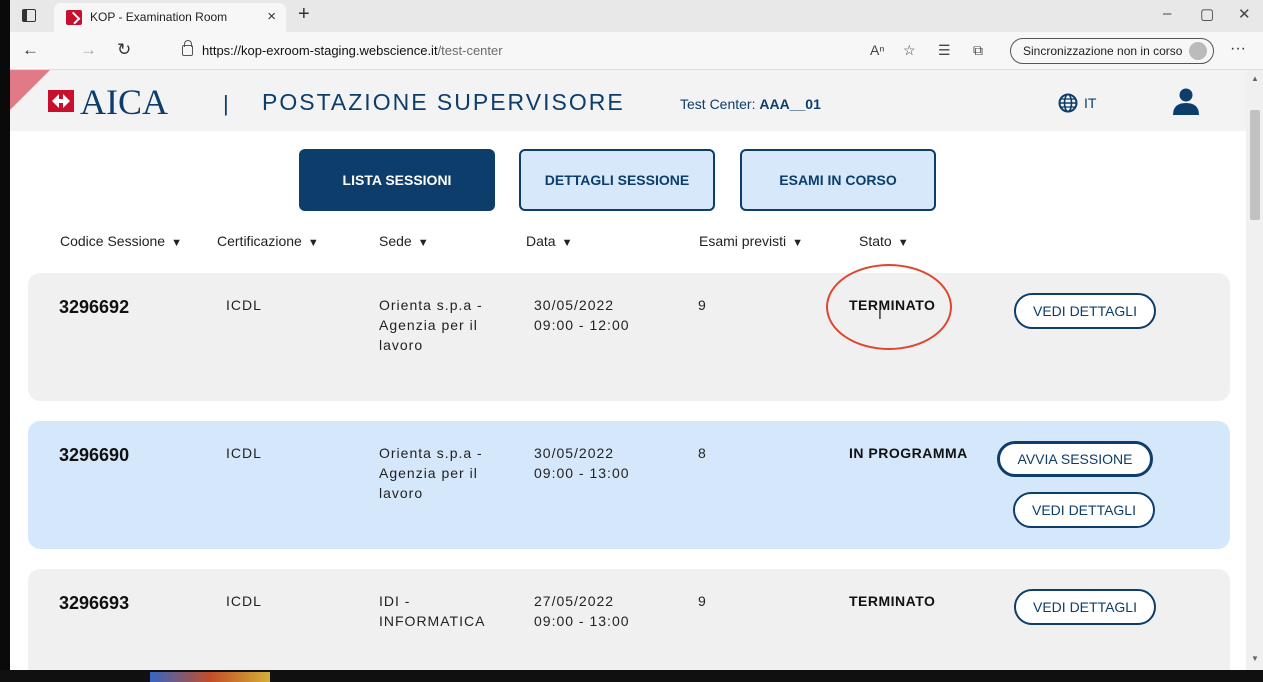  I want to click on column-header-data: Data ▼, so click(549, 241).